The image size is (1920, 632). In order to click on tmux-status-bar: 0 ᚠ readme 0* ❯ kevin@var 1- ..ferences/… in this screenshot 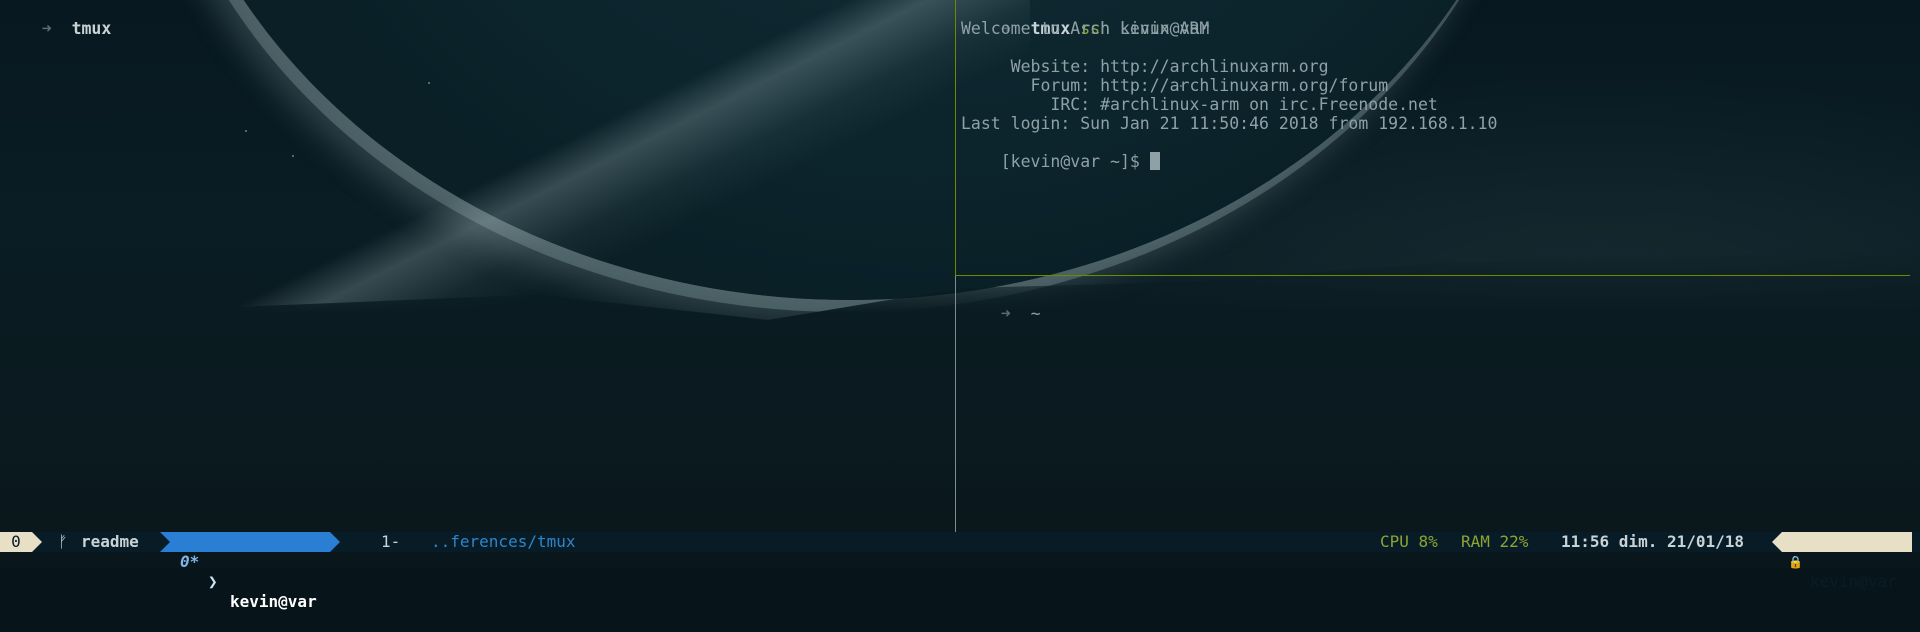, I will do `click(960, 571)`.